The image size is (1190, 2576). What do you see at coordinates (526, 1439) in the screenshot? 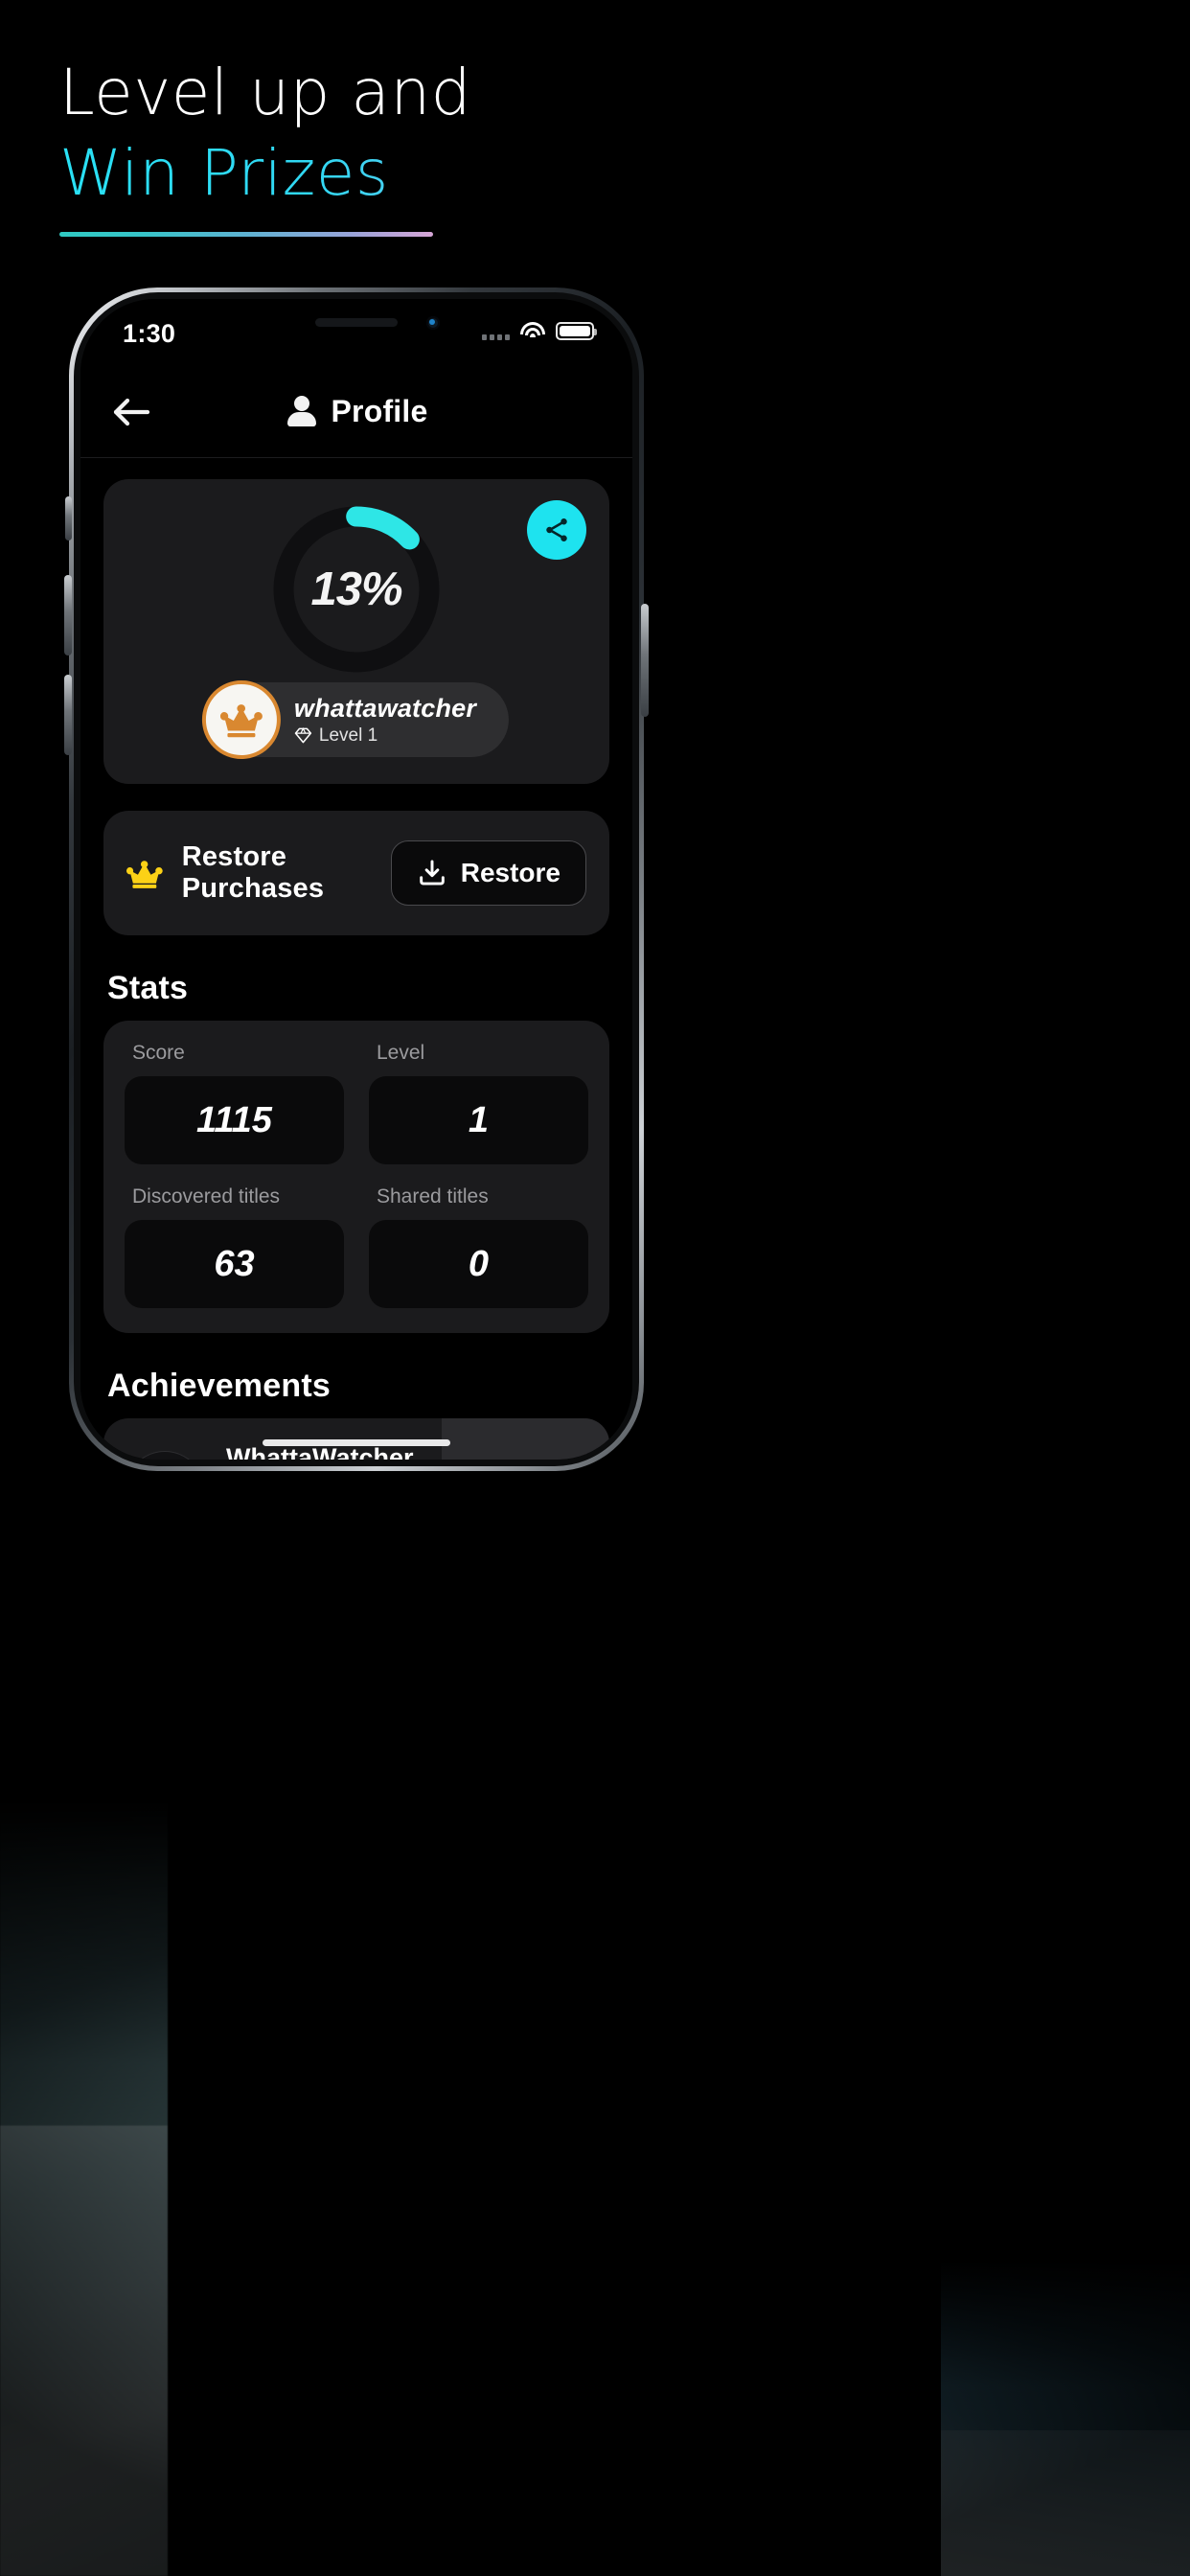
I see `achievement-unlock-level: 1 Unlock level` at bounding box center [526, 1439].